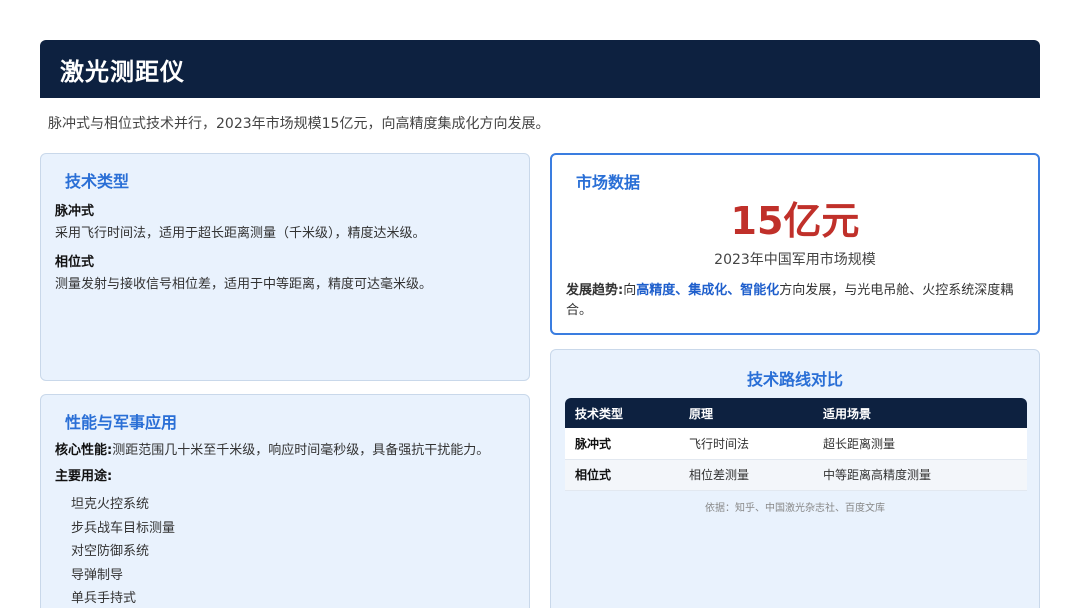 This screenshot has height=608, width=1080. Describe the element at coordinates (75, 211) in the screenshot. I see `tech-item-name: 脉冲式` at that location.